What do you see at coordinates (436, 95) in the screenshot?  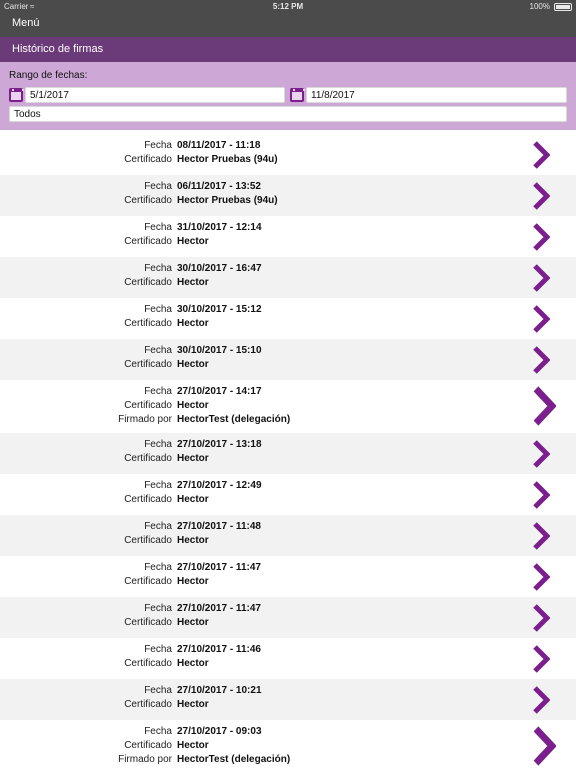 I see `date-to-field: 11/8/2017` at bounding box center [436, 95].